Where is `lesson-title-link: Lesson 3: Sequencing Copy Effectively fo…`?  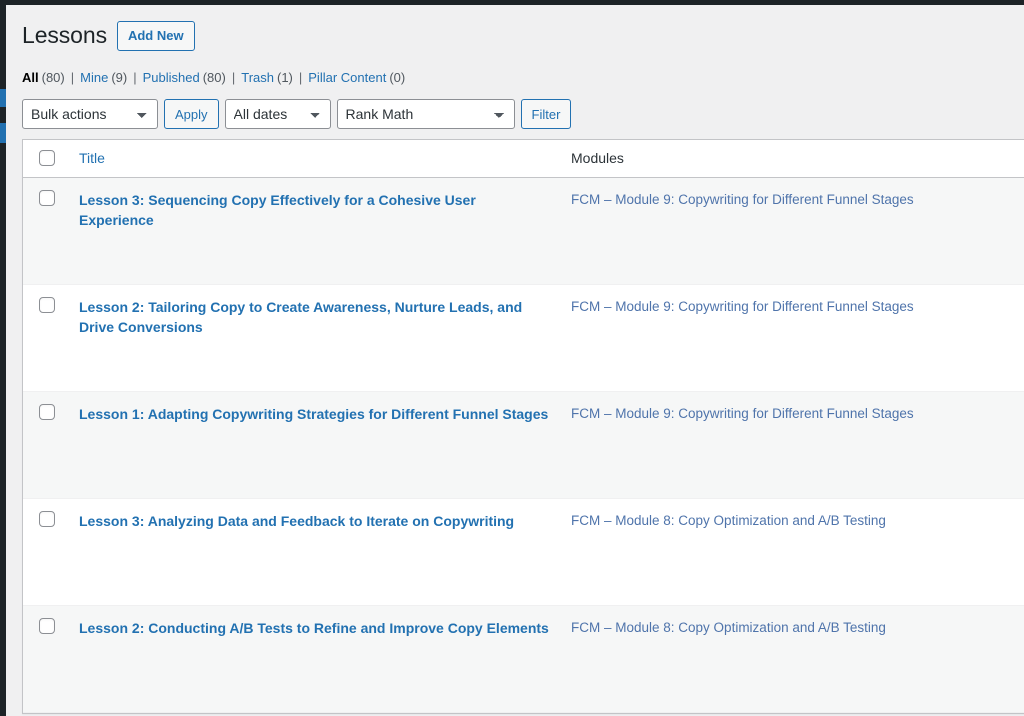 lesson-title-link: Lesson 3: Sequencing Copy Effectively fo… is located at coordinates (277, 210).